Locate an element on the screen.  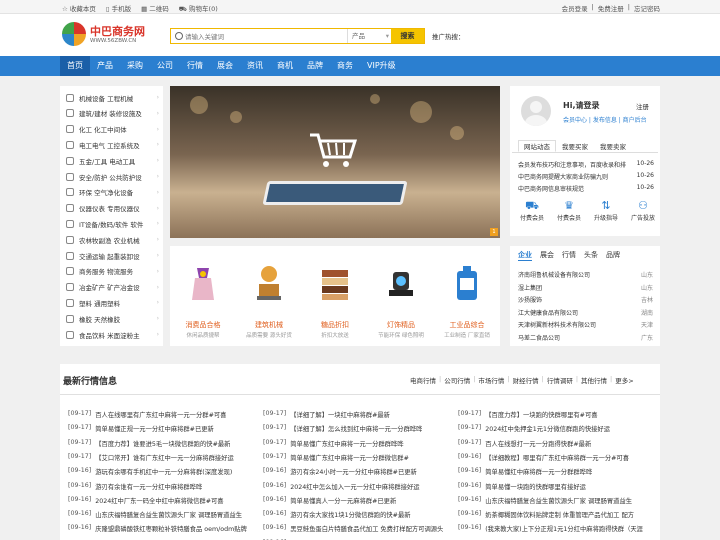
search-button: 搜索 is located at coordinates (407, 36).